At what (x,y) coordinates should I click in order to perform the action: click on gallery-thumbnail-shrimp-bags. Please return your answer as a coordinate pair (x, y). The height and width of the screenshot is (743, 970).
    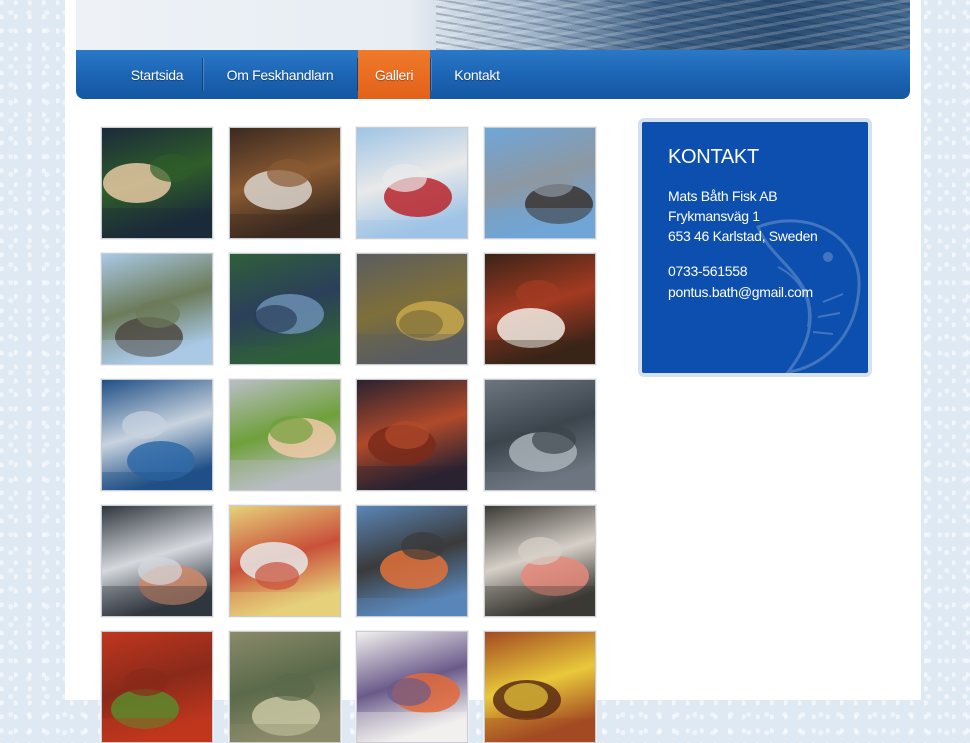
    Looking at the image, I should click on (540, 561).